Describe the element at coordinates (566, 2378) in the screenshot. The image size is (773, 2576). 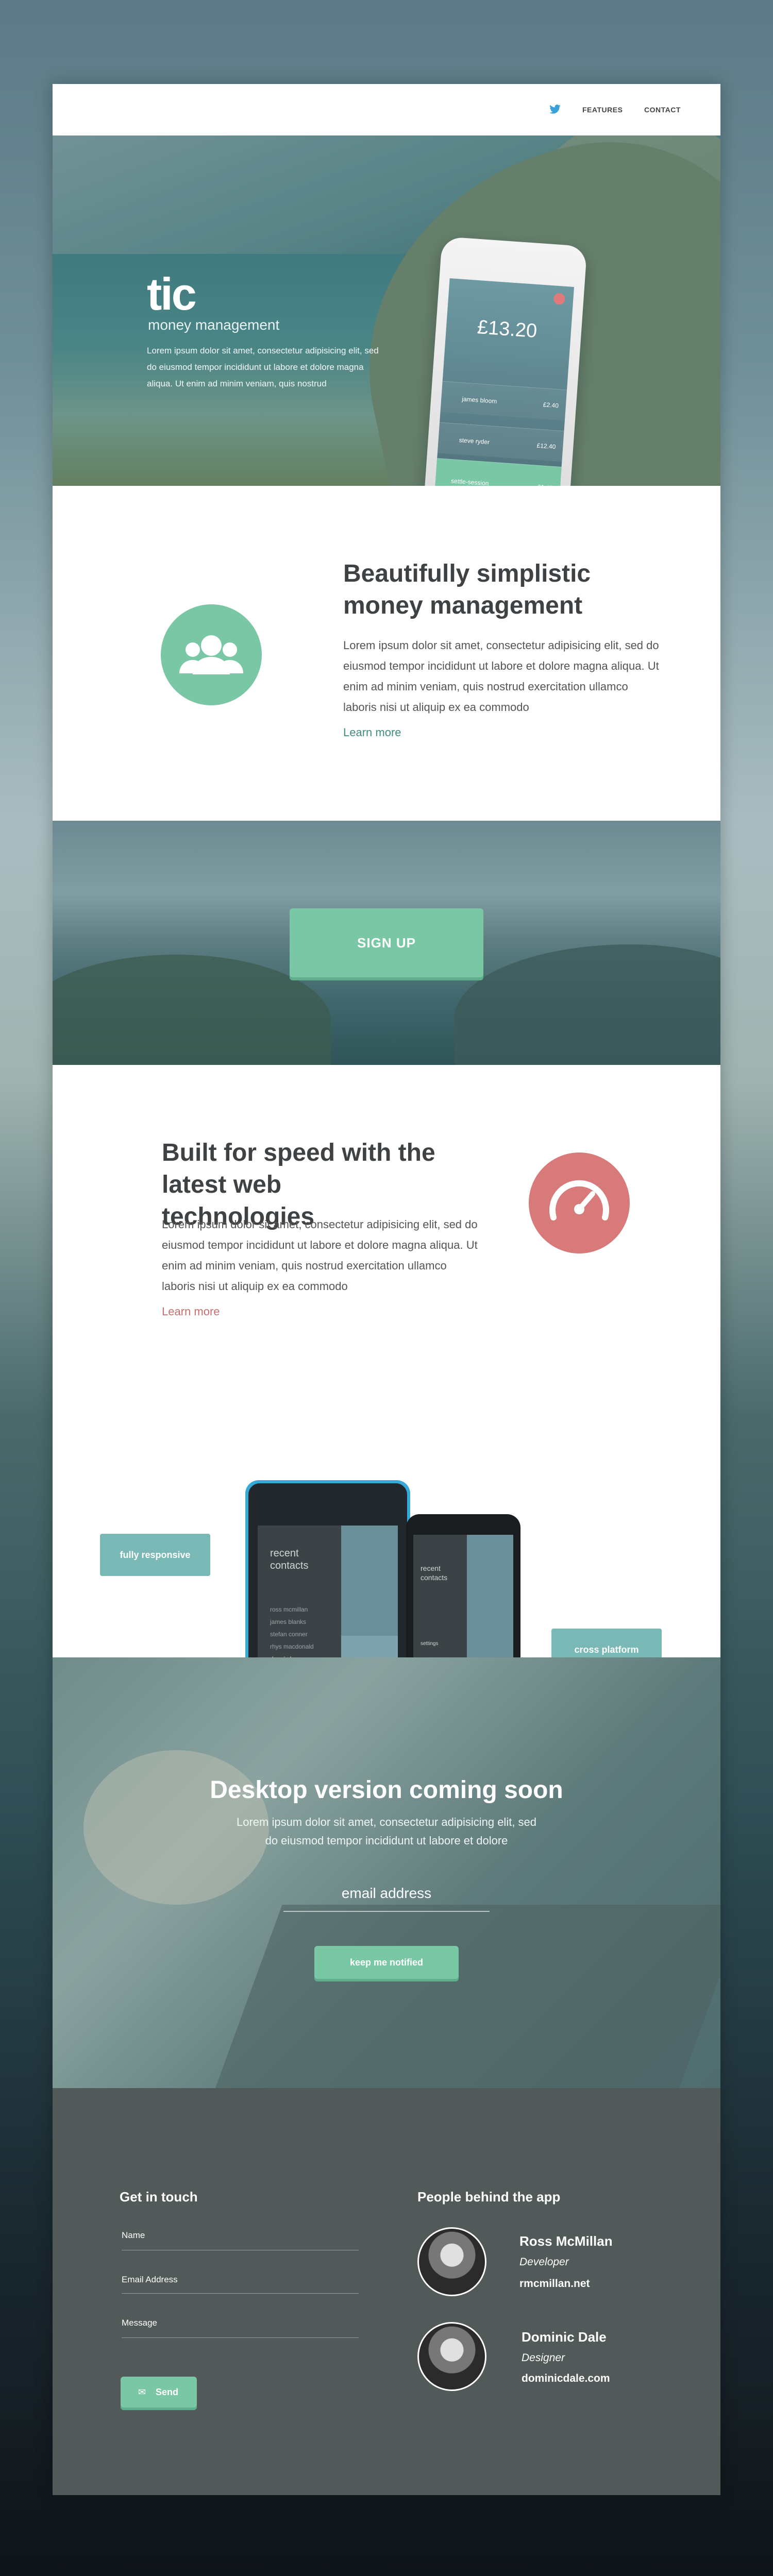
I see `person-website-link: dominicdale.com` at that location.